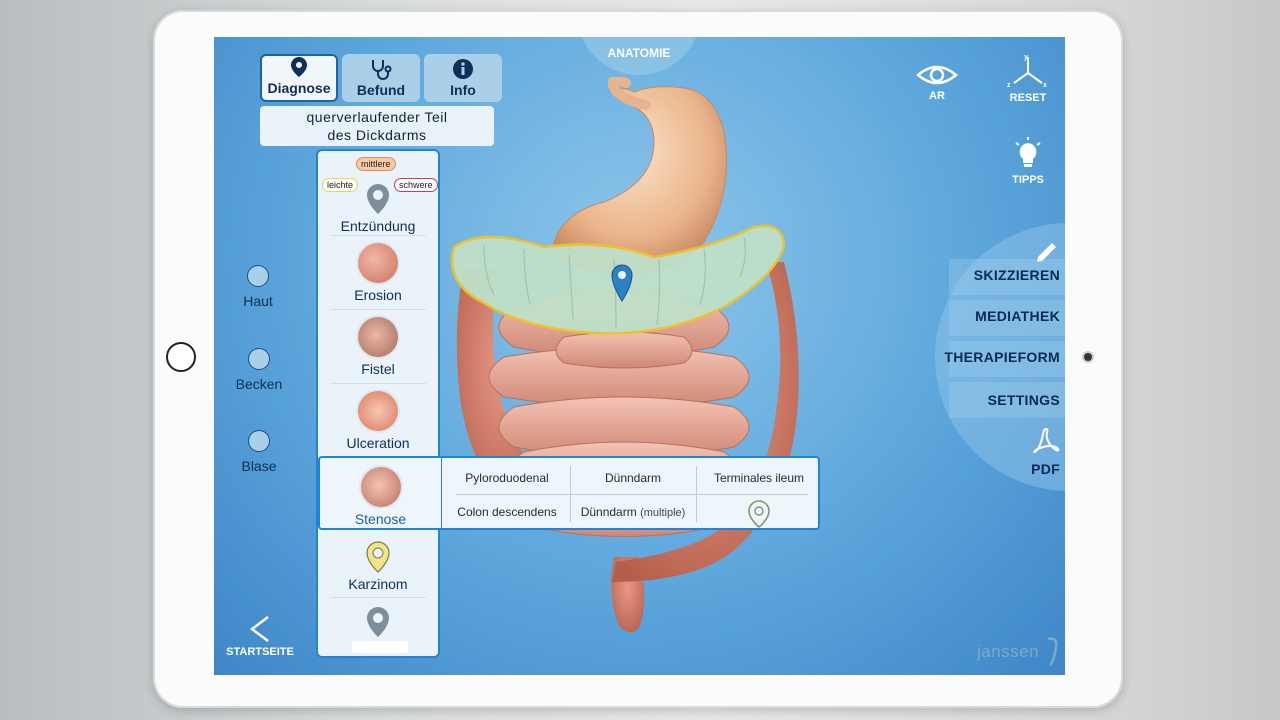 The width and height of the screenshot is (1280, 720). What do you see at coordinates (378, 443) in the screenshot?
I see `item-label: Ulceration` at bounding box center [378, 443].